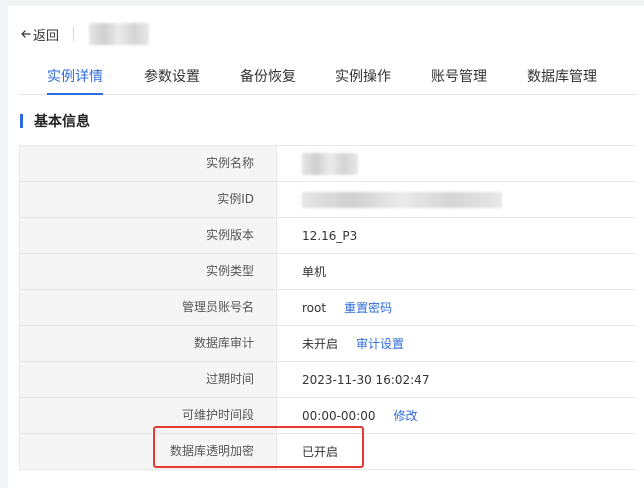  What do you see at coordinates (456, 379) in the screenshot?
I see `expire-time-value: 2023-11-30 16:02:47` at bounding box center [456, 379].